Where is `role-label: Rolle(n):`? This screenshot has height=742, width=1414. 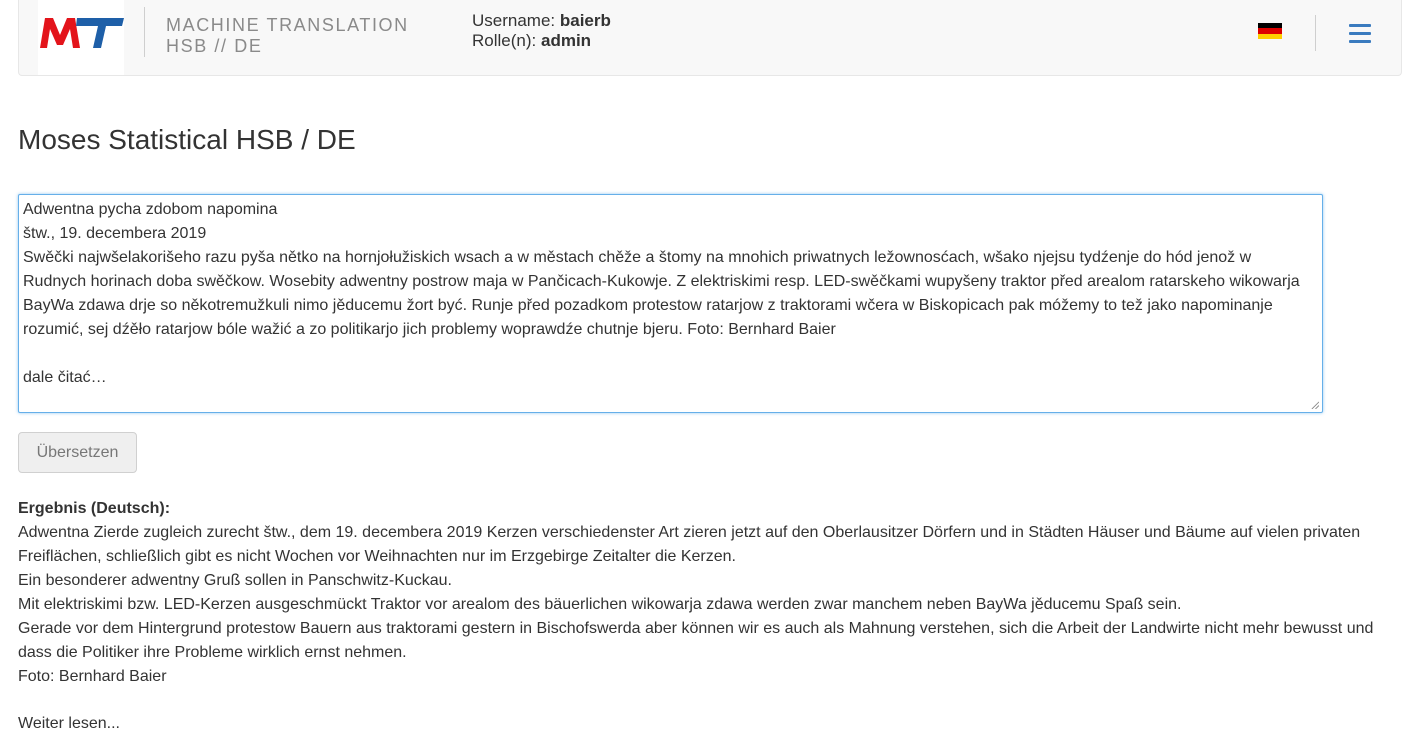
role-label: Rolle(n): is located at coordinates (504, 40).